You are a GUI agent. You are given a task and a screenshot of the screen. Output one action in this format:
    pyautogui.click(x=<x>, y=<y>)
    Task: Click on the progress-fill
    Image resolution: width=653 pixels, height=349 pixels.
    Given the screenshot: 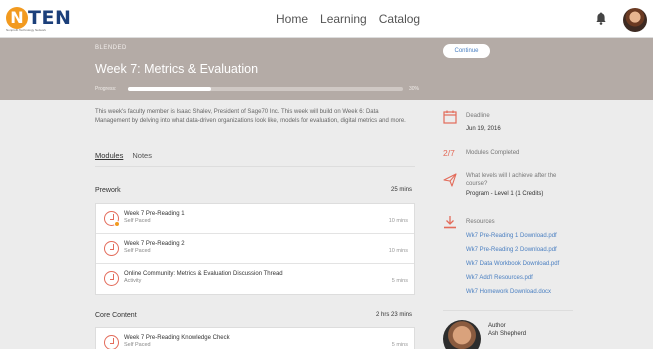 What is the action you would take?
    pyautogui.click(x=169, y=89)
    